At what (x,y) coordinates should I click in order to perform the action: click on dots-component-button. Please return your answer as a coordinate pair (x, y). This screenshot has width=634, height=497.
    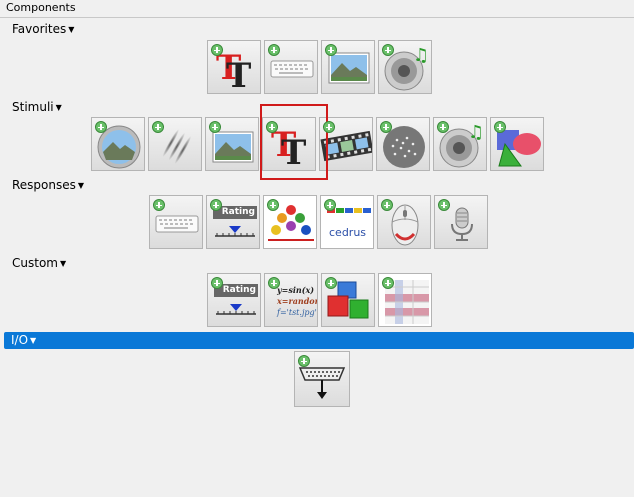
    Looking at the image, I should click on (403, 144).